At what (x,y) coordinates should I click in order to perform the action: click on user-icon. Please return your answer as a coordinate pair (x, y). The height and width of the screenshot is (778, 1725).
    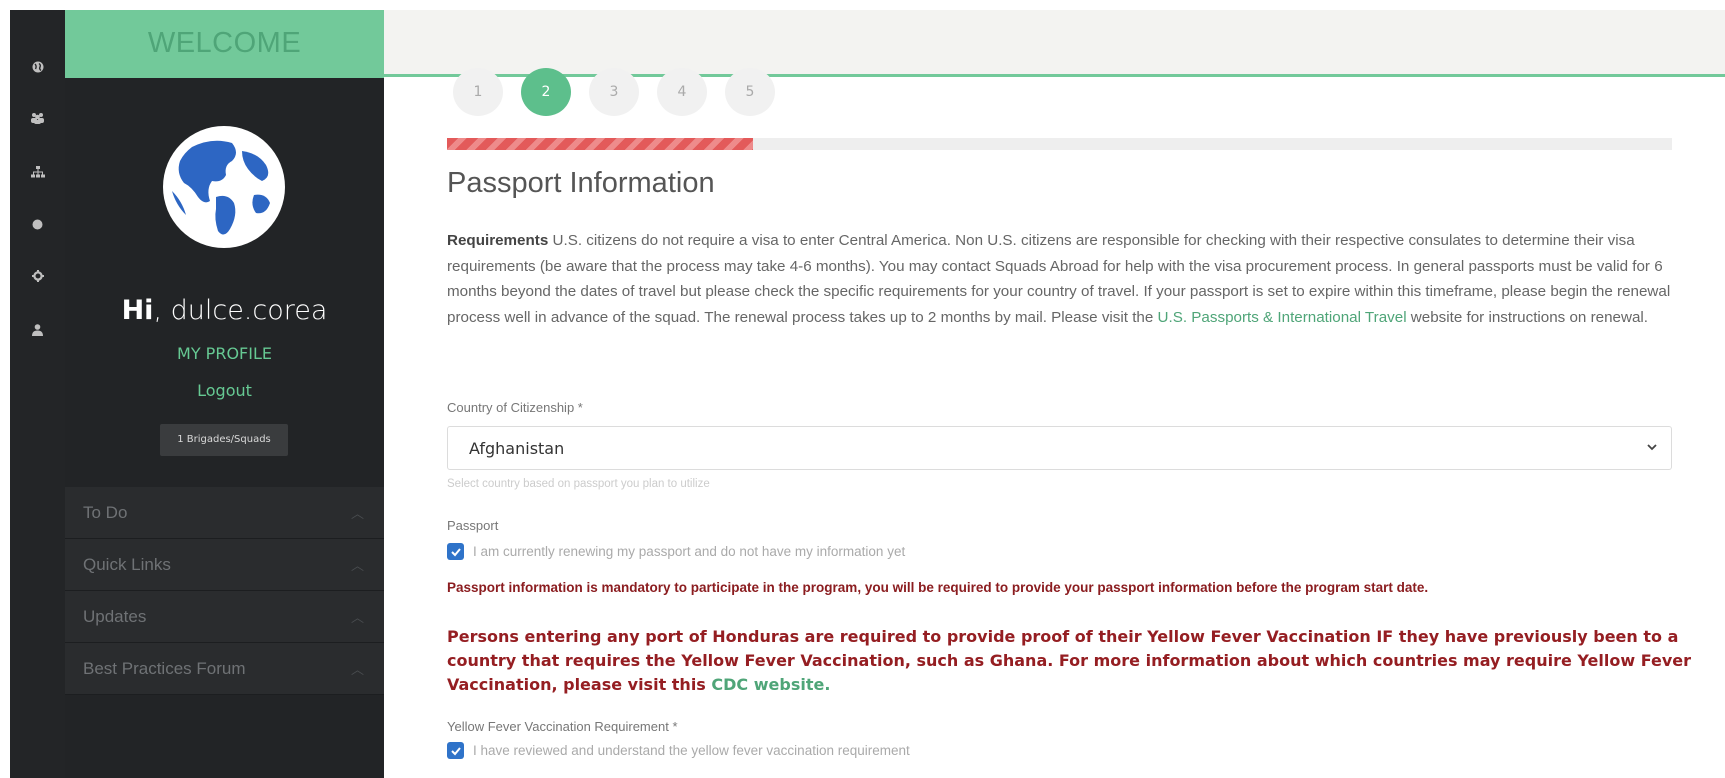
    Looking at the image, I should click on (37, 330).